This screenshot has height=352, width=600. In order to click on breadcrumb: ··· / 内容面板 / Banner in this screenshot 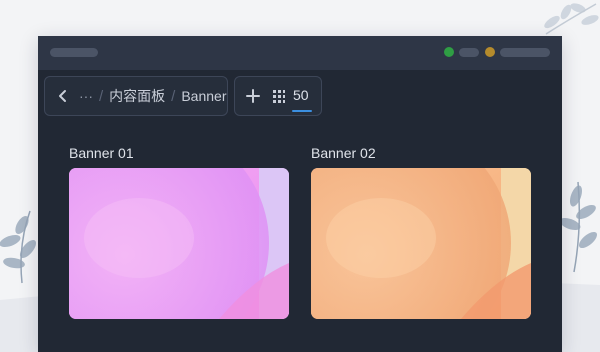, I will do `click(136, 96)`.